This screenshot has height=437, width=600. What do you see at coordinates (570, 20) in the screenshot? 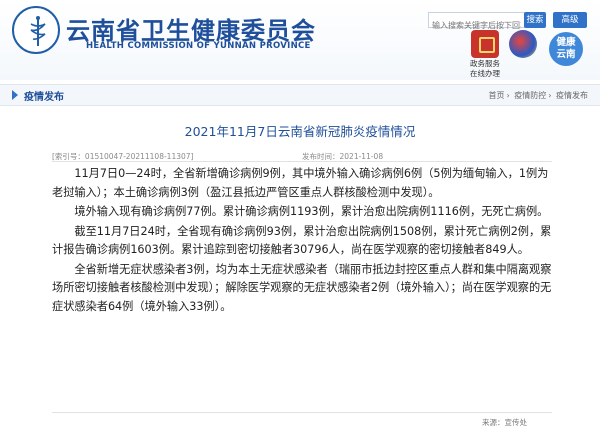
I see `advanced-search-button: 高级` at bounding box center [570, 20].